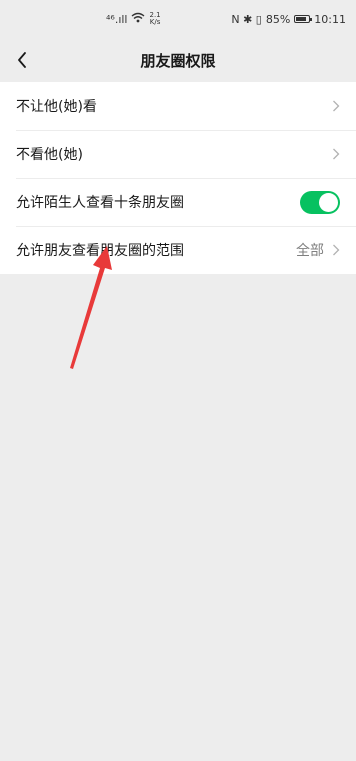 This screenshot has width=356, height=761. I want to click on range-value: 全部, so click(310, 251).